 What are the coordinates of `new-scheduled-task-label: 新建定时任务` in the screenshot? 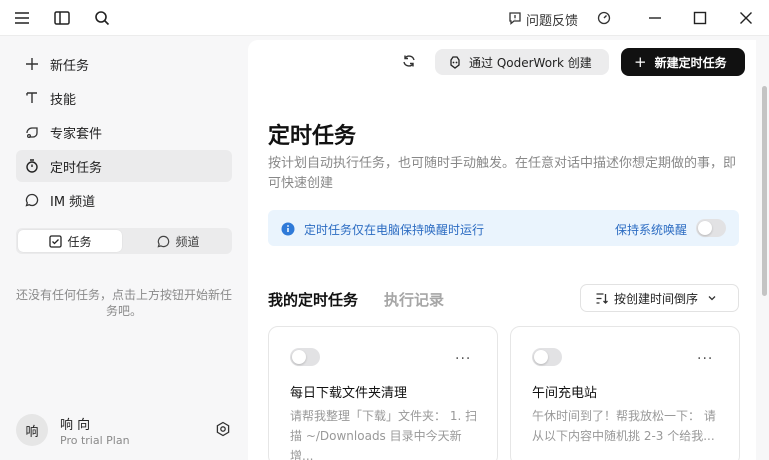 It's located at (690, 62).